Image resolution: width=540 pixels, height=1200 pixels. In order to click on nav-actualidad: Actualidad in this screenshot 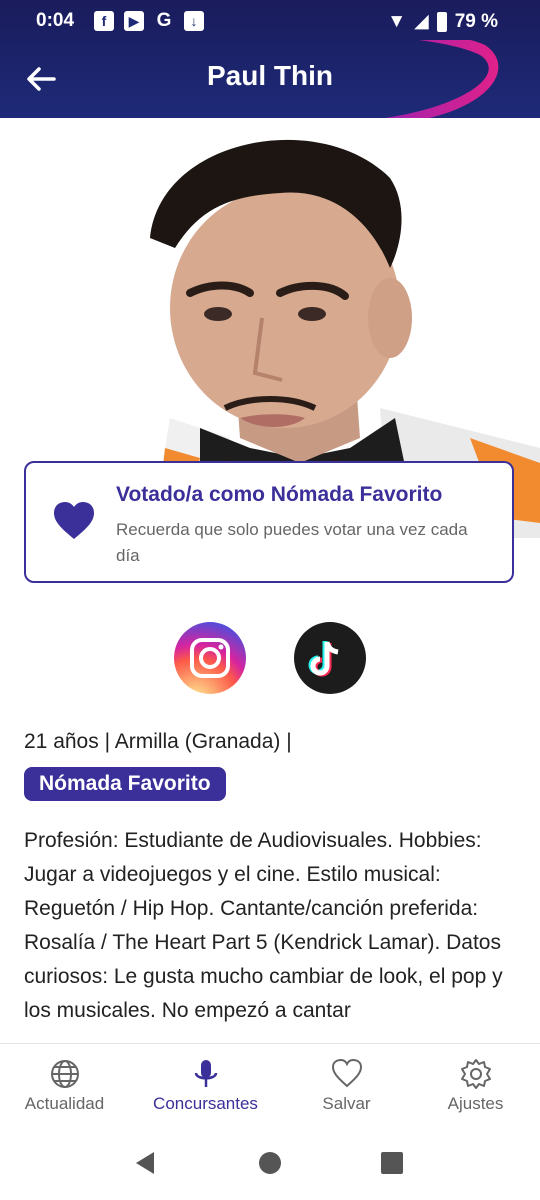, I will do `click(66, 1086)`.